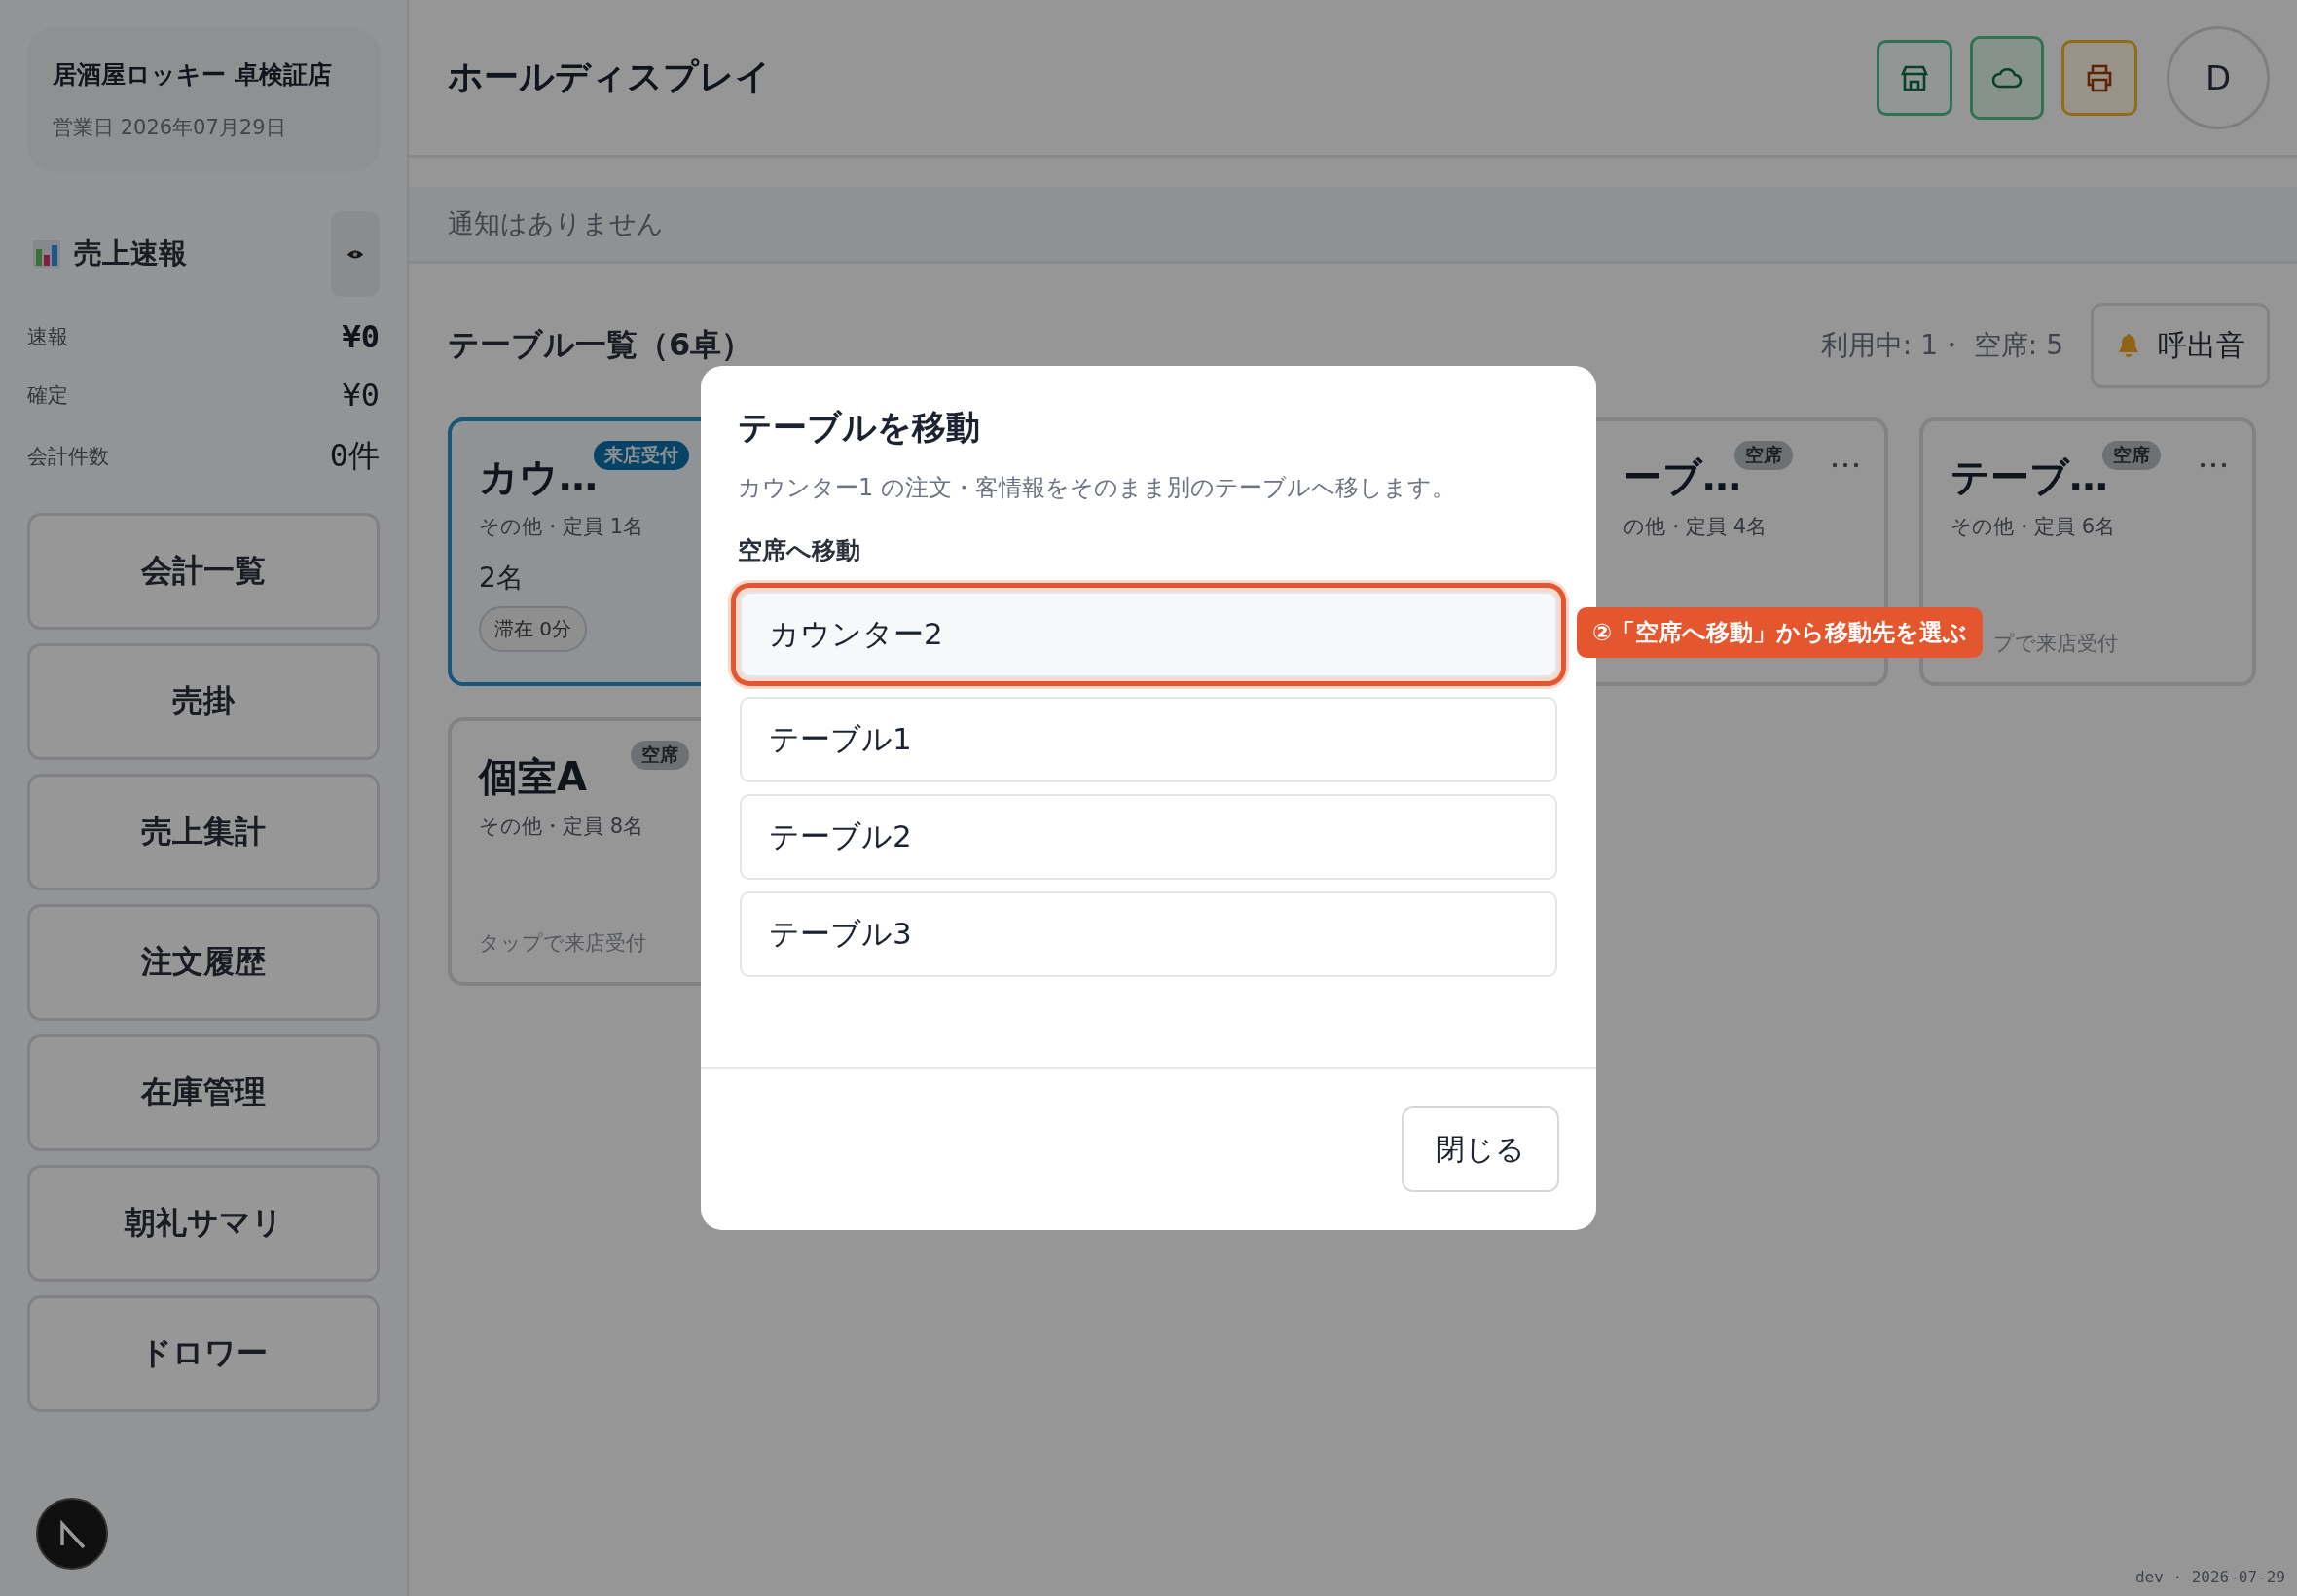 The width and height of the screenshot is (2297, 1596). Describe the element at coordinates (203, 571) in the screenshot. I see `nav-button: 会計一覧` at that location.